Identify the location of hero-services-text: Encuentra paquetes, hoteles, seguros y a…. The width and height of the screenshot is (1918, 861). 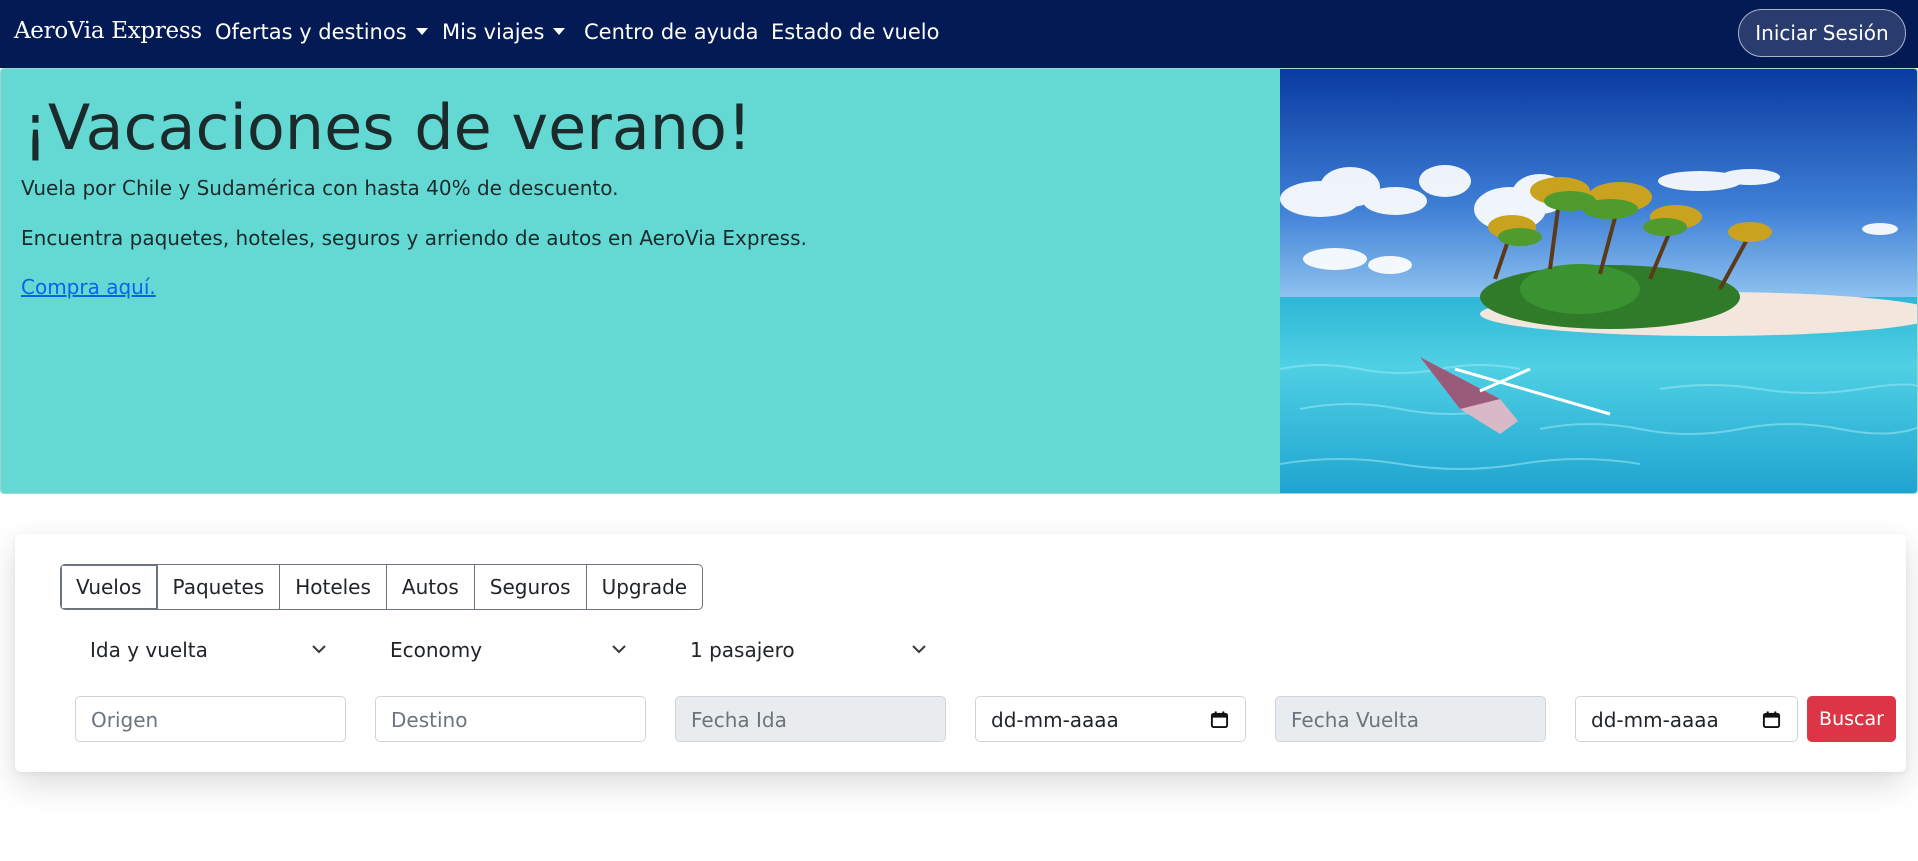
(414, 238).